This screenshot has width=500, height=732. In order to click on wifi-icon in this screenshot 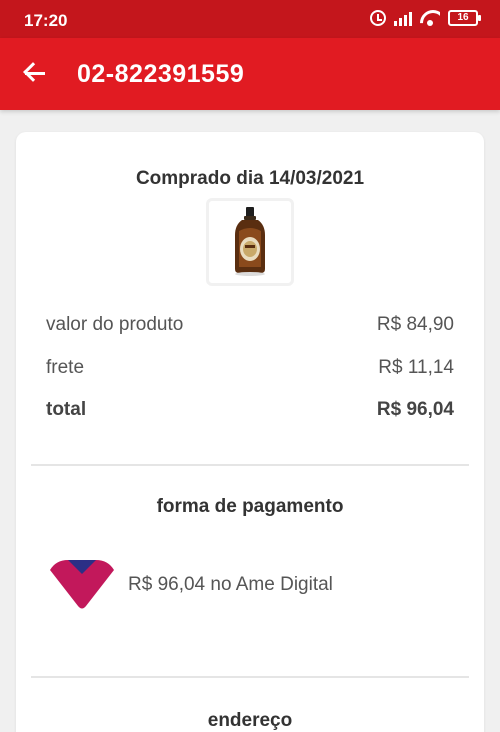, I will do `click(430, 18)`.